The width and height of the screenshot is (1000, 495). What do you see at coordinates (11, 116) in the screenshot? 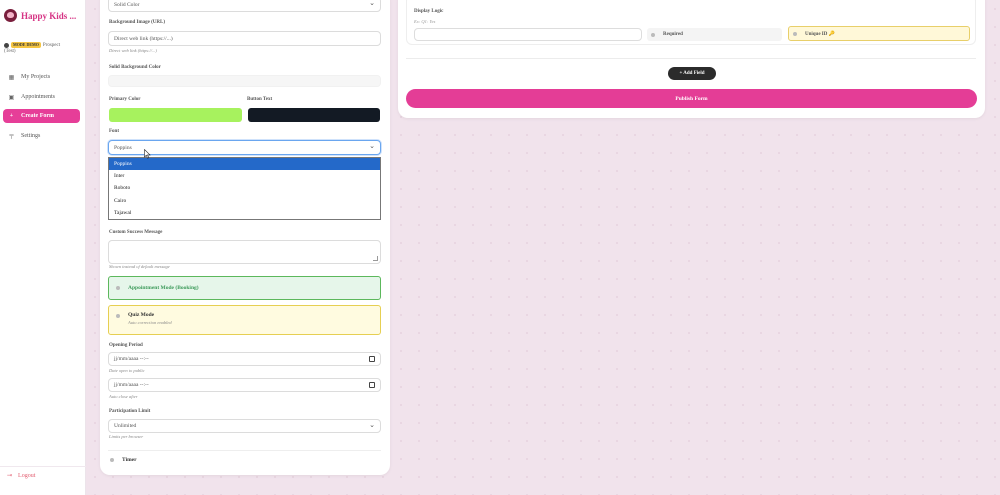
I see `plus-icon: +` at bounding box center [11, 116].